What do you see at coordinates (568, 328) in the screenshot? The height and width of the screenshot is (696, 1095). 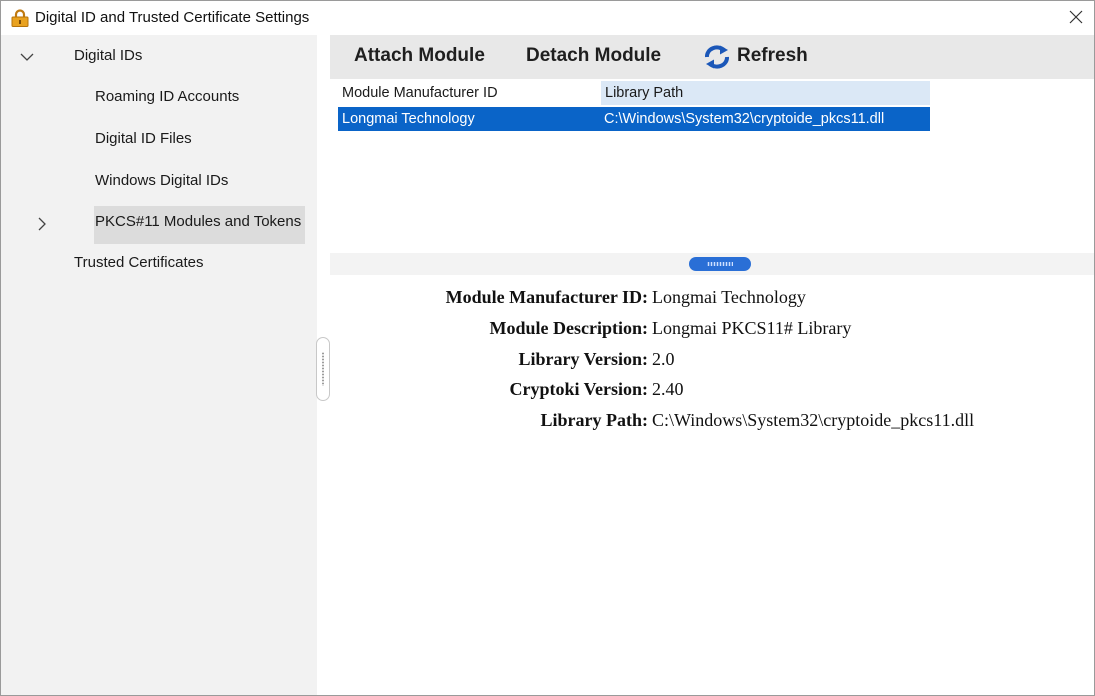 I see `detail-label: Module Description:` at bounding box center [568, 328].